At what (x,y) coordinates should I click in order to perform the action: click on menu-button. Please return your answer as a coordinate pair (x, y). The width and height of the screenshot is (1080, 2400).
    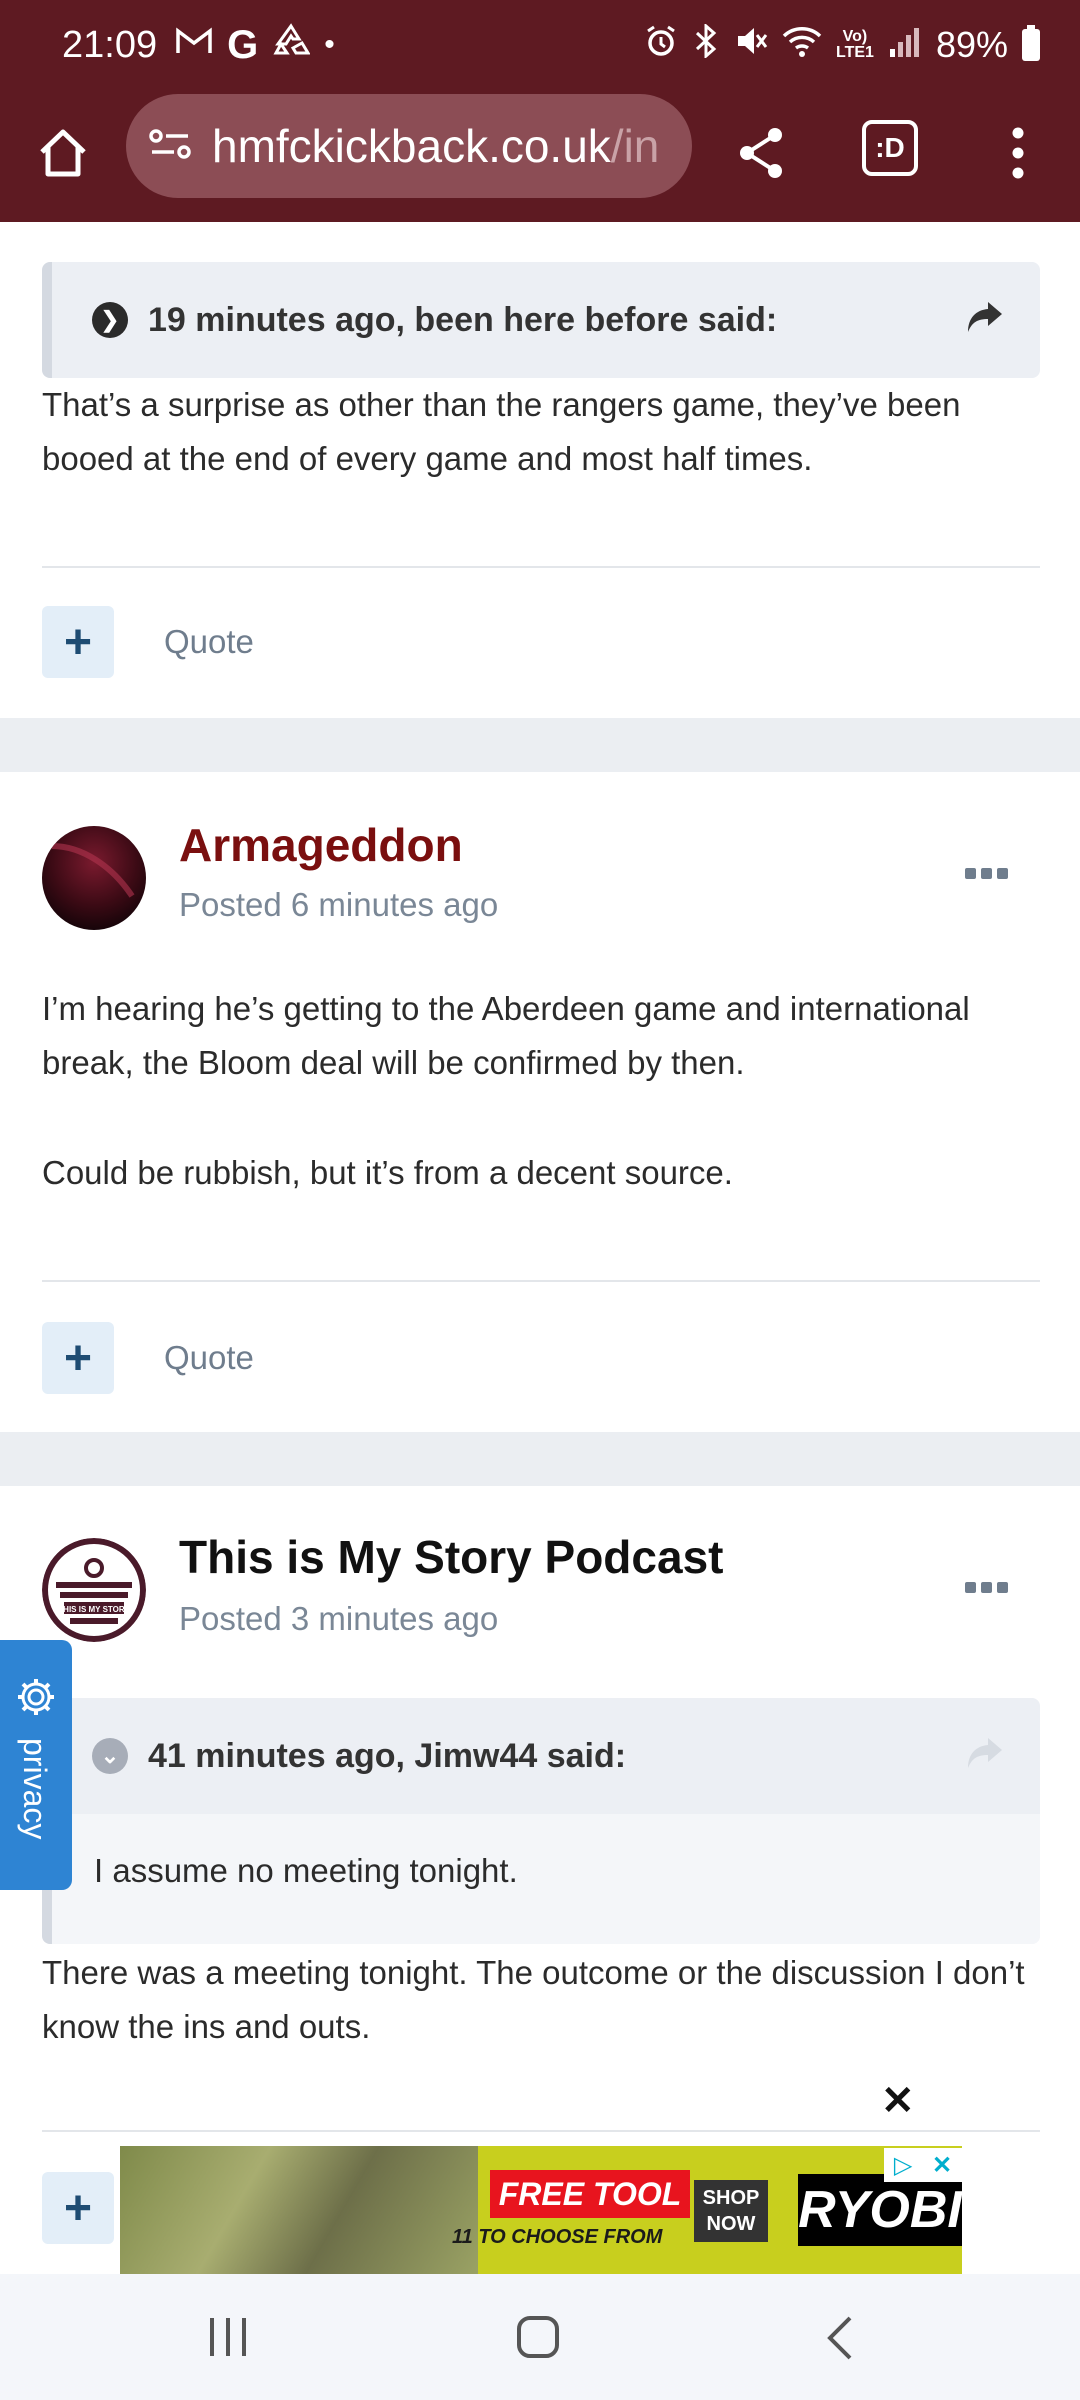
    Looking at the image, I should click on (1018, 153).